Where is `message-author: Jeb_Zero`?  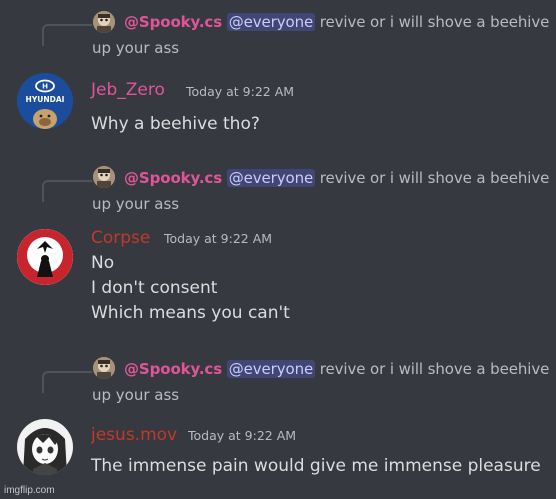
message-author: Jeb_Zero is located at coordinates (128, 90).